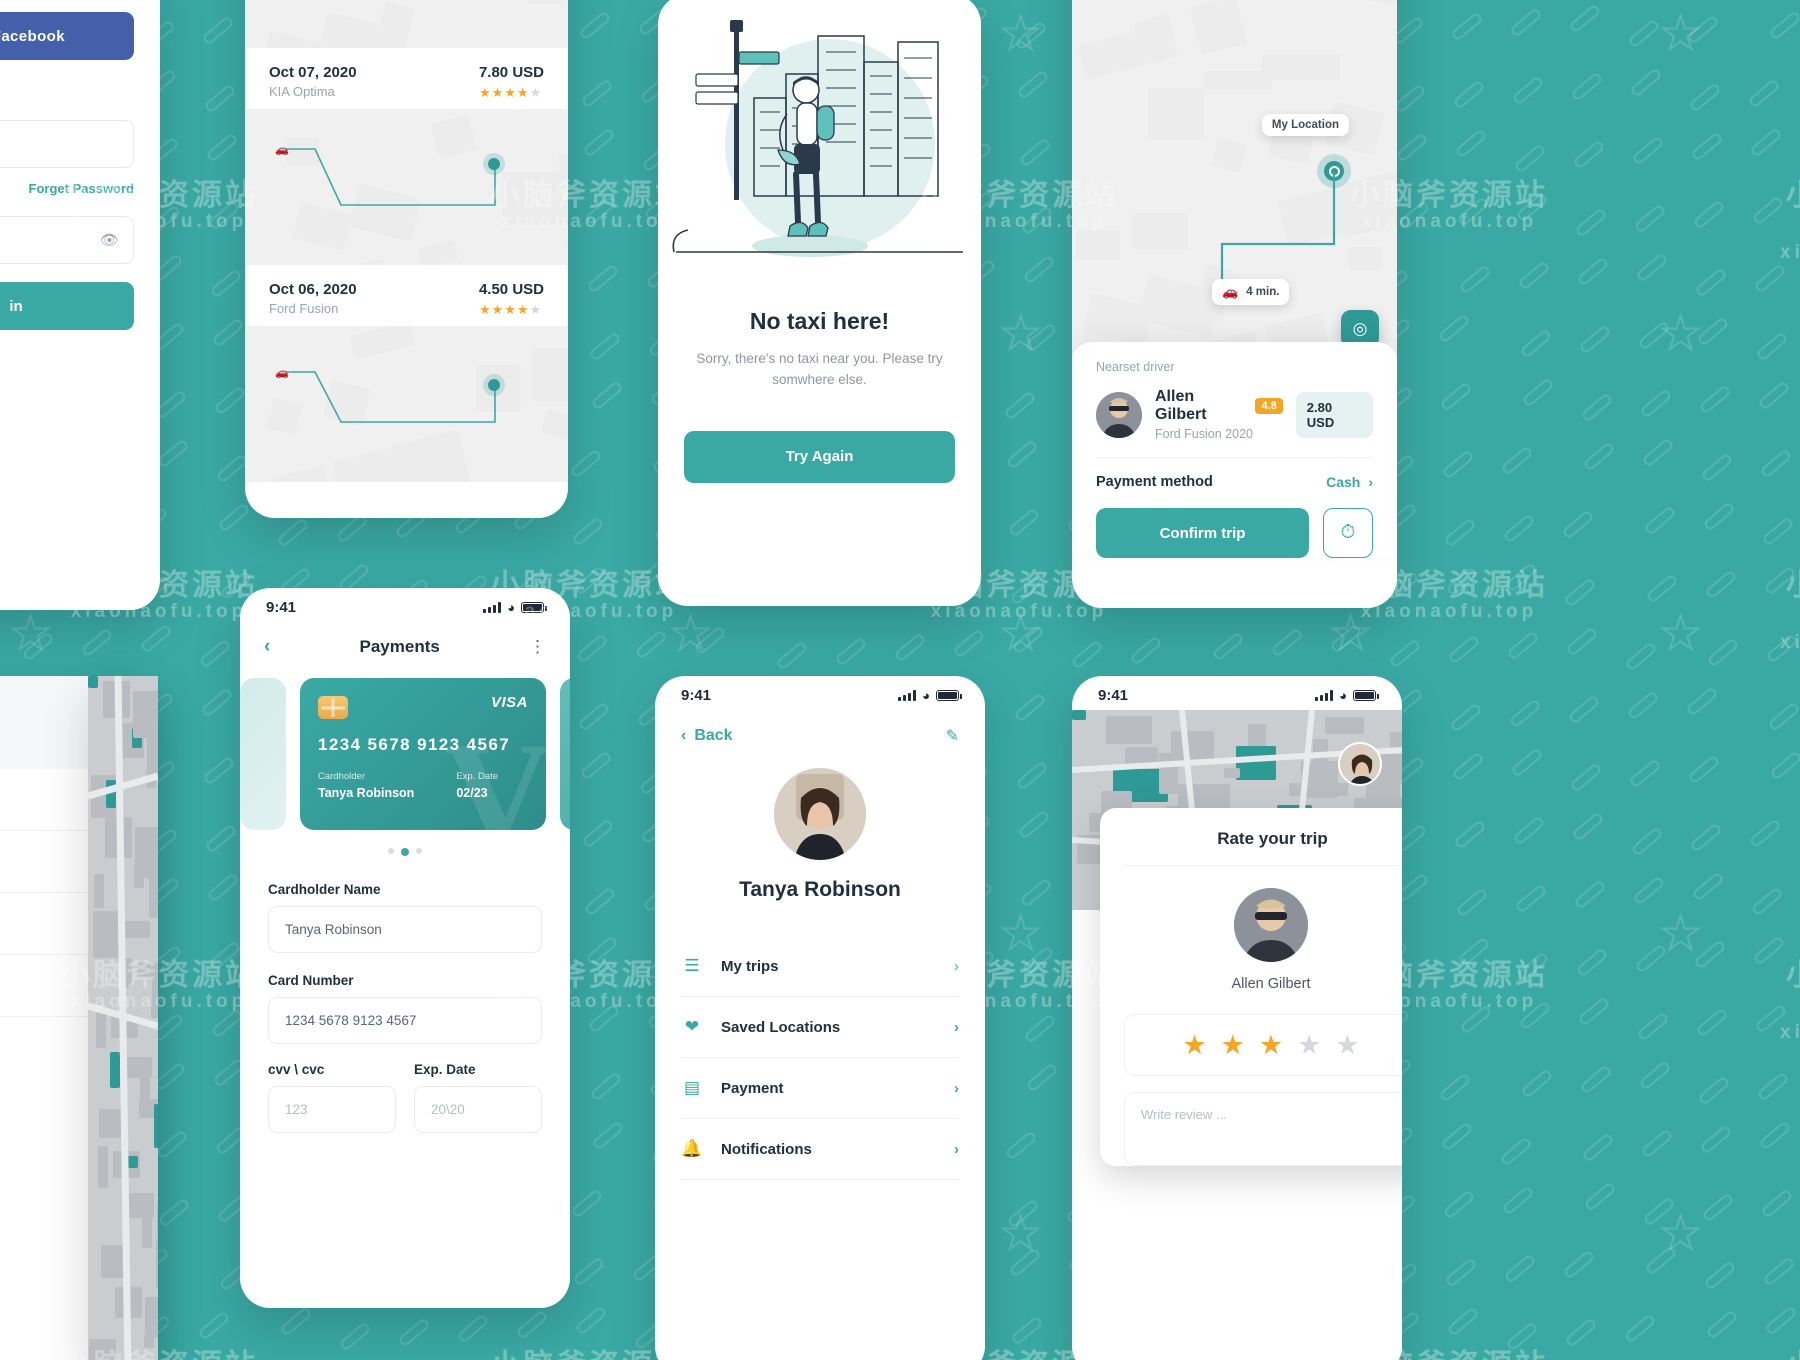 This screenshot has width=1800, height=1360. I want to click on visa-logo: VISA, so click(509, 702).